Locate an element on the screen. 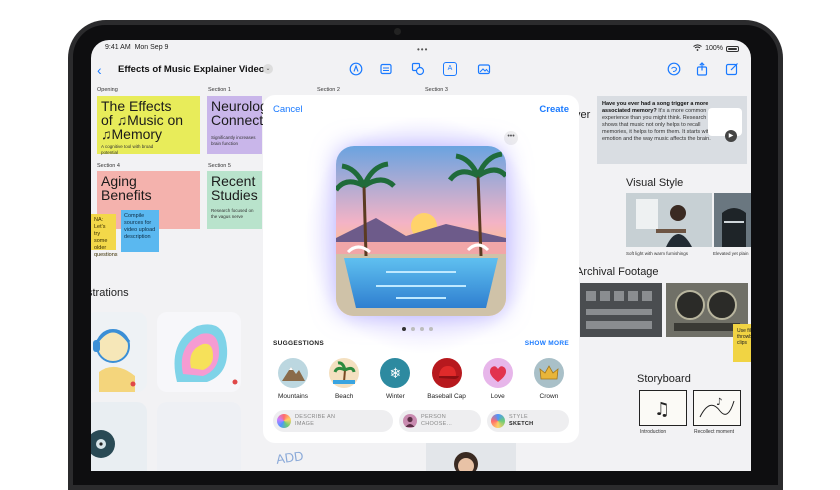 The width and height of the screenshot is (840, 490). back-chevron-icon: ‹ is located at coordinates (99, 70).